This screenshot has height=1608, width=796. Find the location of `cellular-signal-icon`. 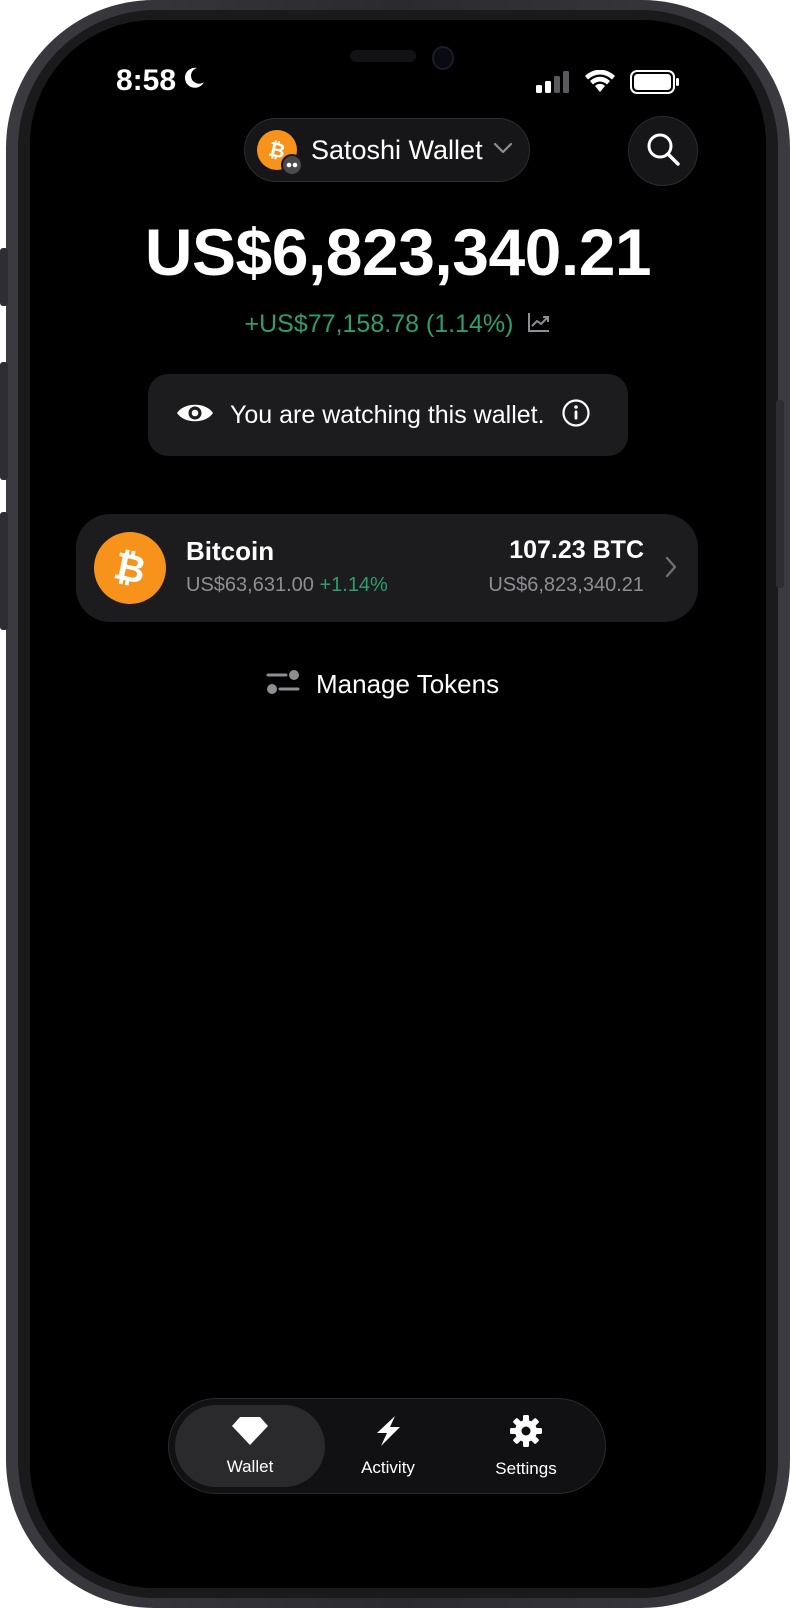

cellular-signal-icon is located at coordinates (553, 84).